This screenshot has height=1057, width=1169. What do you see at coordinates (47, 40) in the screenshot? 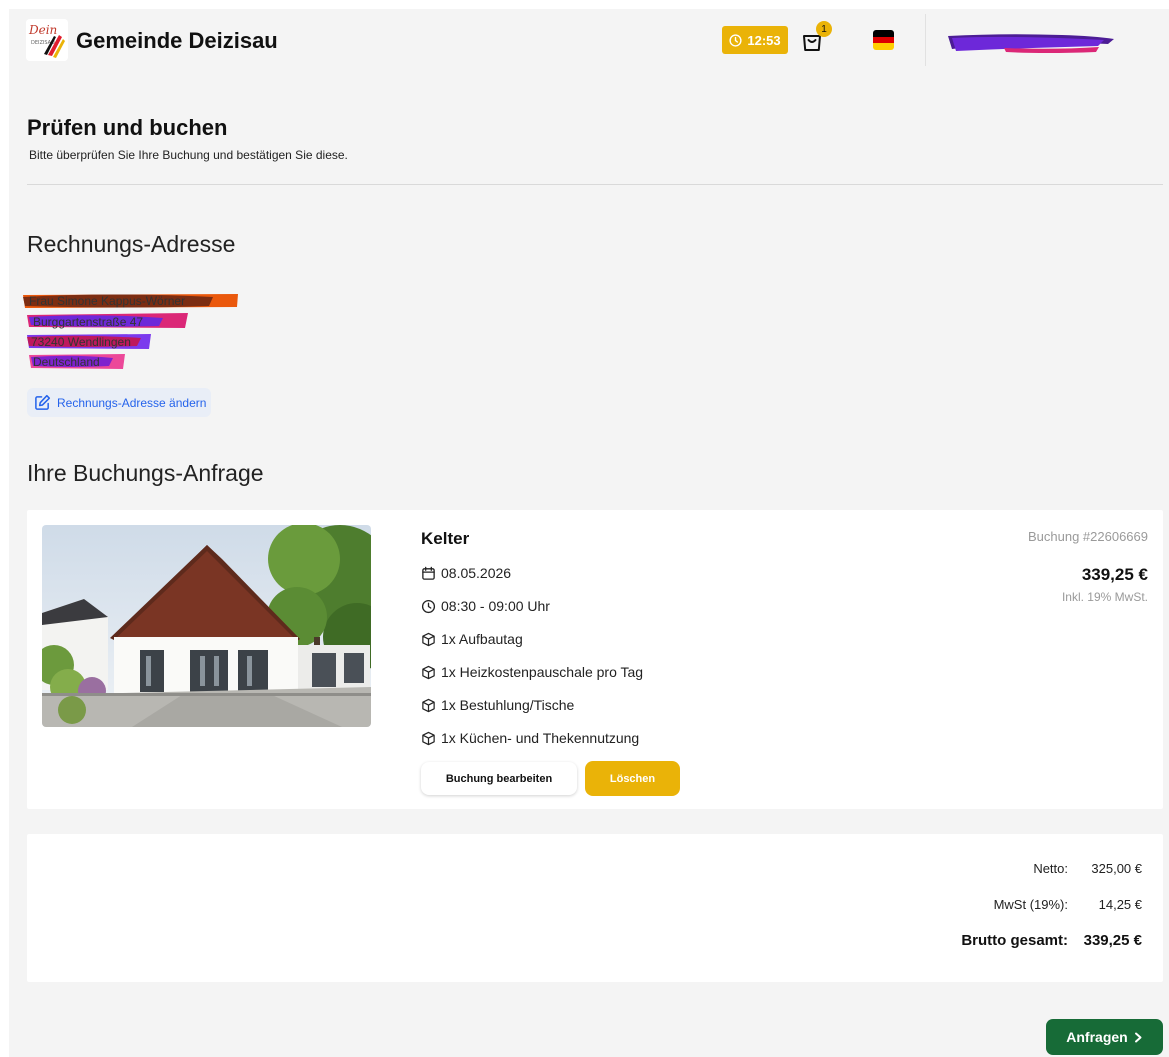
I see `municipality-logo: Dein DEIZISAU` at bounding box center [47, 40].